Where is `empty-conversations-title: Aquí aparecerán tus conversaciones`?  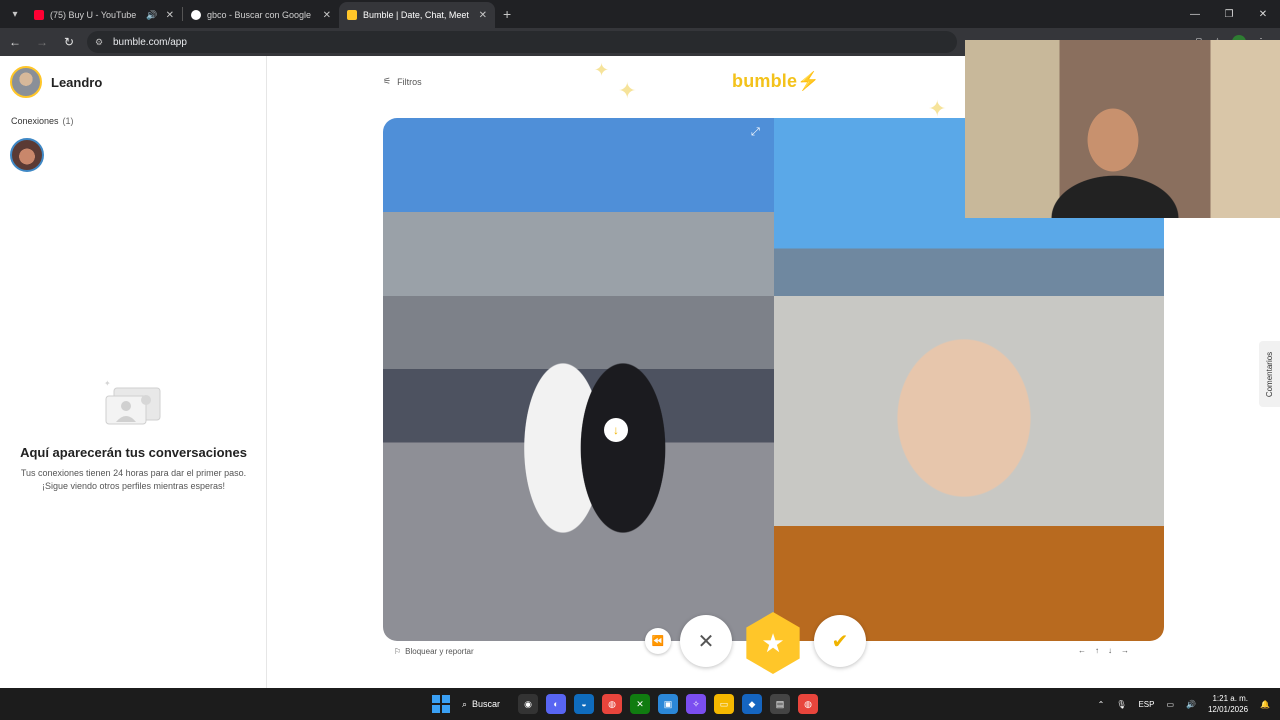 empty-conversations-title: Aquí aparecerán tus conversaciones is located at coordinates (133, 452).